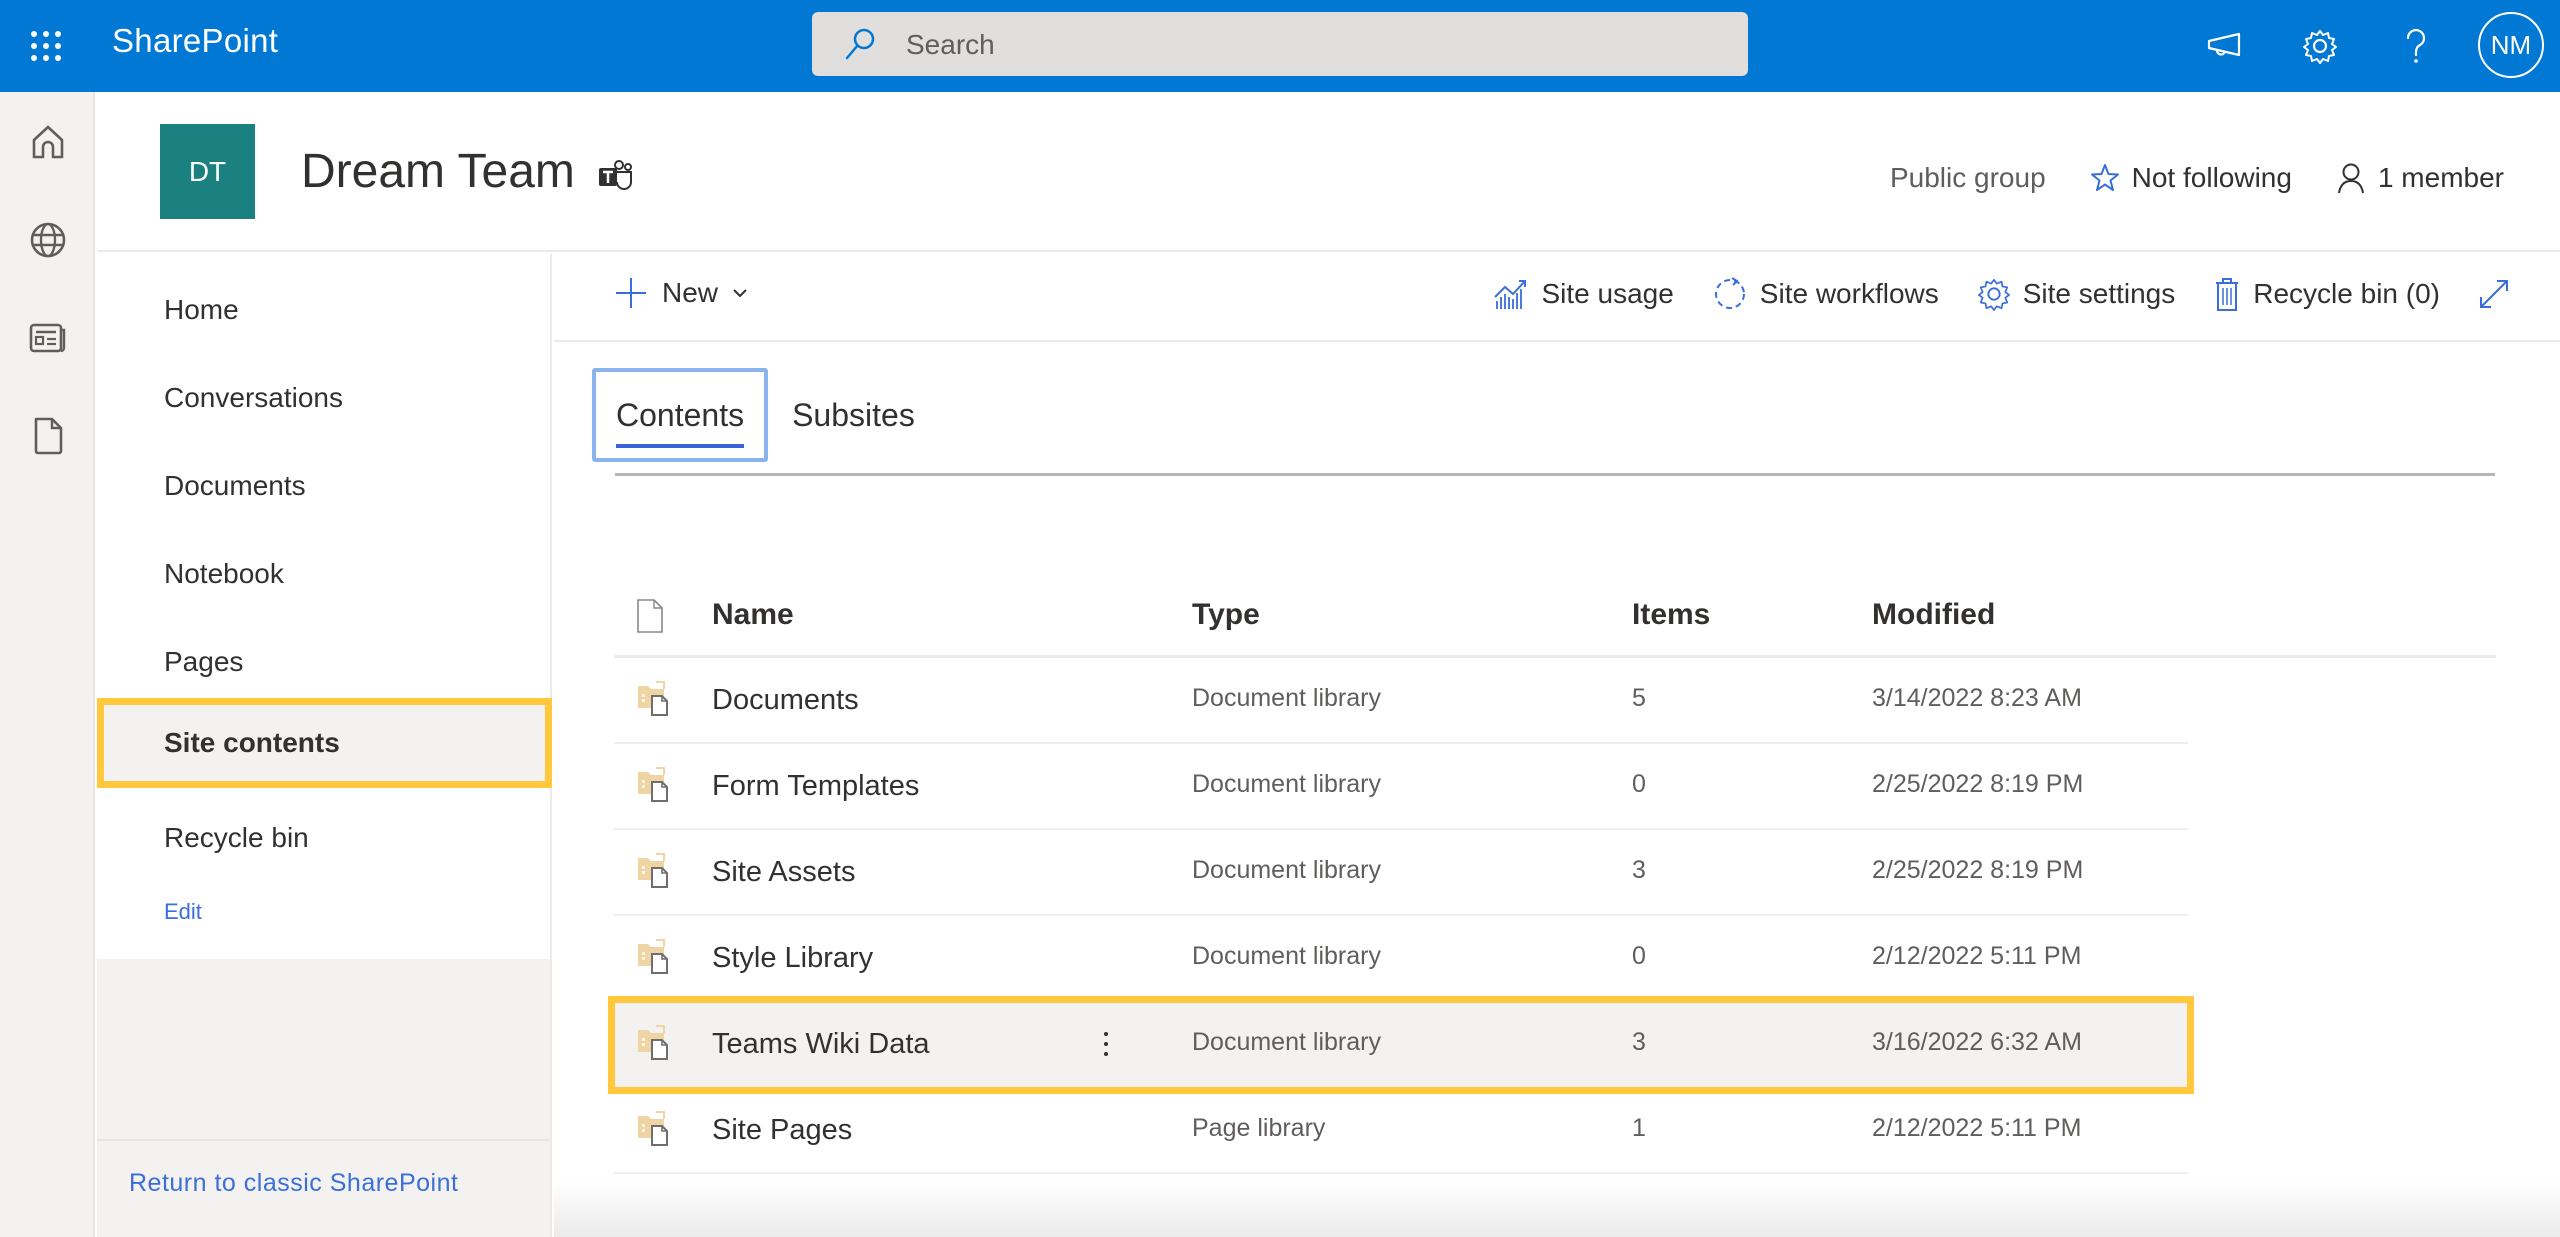 The width and height of the screenshot is (2560, 1237). Describe the element at coordinates (2346, 293) in the screenshot. I see `recycle-bin-label: Recycle bin (0)` at that location.